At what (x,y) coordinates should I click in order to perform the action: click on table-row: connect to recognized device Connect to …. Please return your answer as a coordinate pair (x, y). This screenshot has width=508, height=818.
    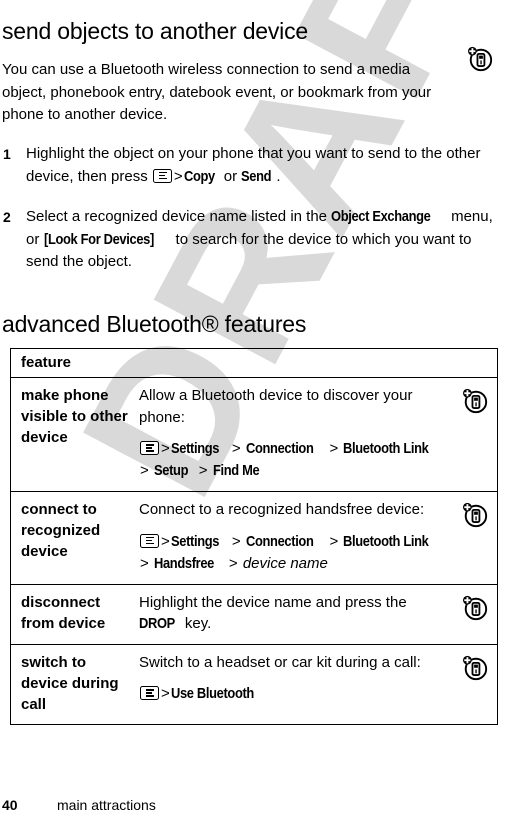
    Looking at the image, I should click on (254, 537).